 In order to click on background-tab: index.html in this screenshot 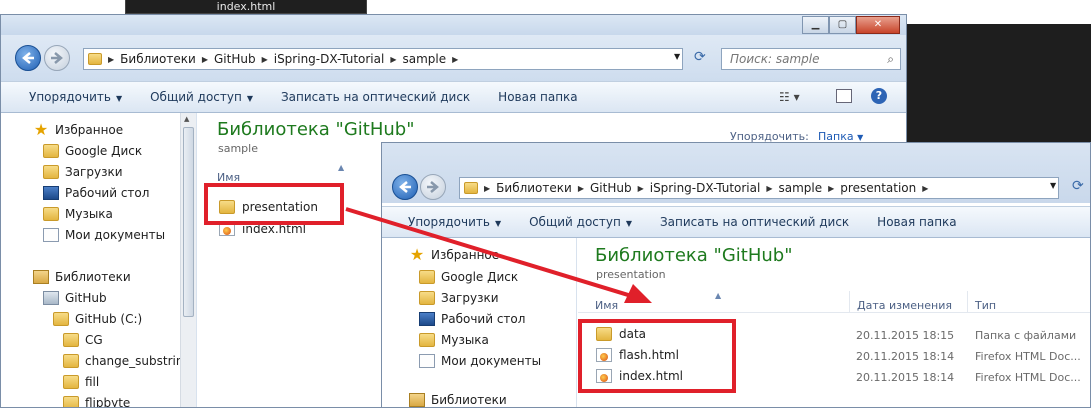, I will do `click(246, 7)`.